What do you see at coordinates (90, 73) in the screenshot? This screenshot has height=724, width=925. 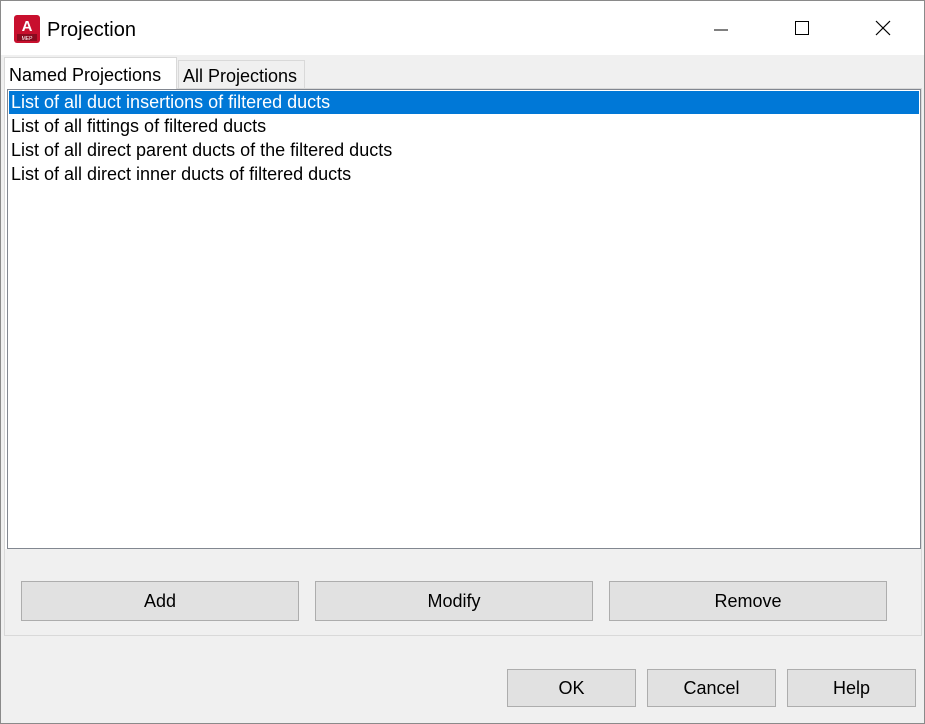 I see `tab-named-projections: Named Projections` at bounding box center [90, 73].